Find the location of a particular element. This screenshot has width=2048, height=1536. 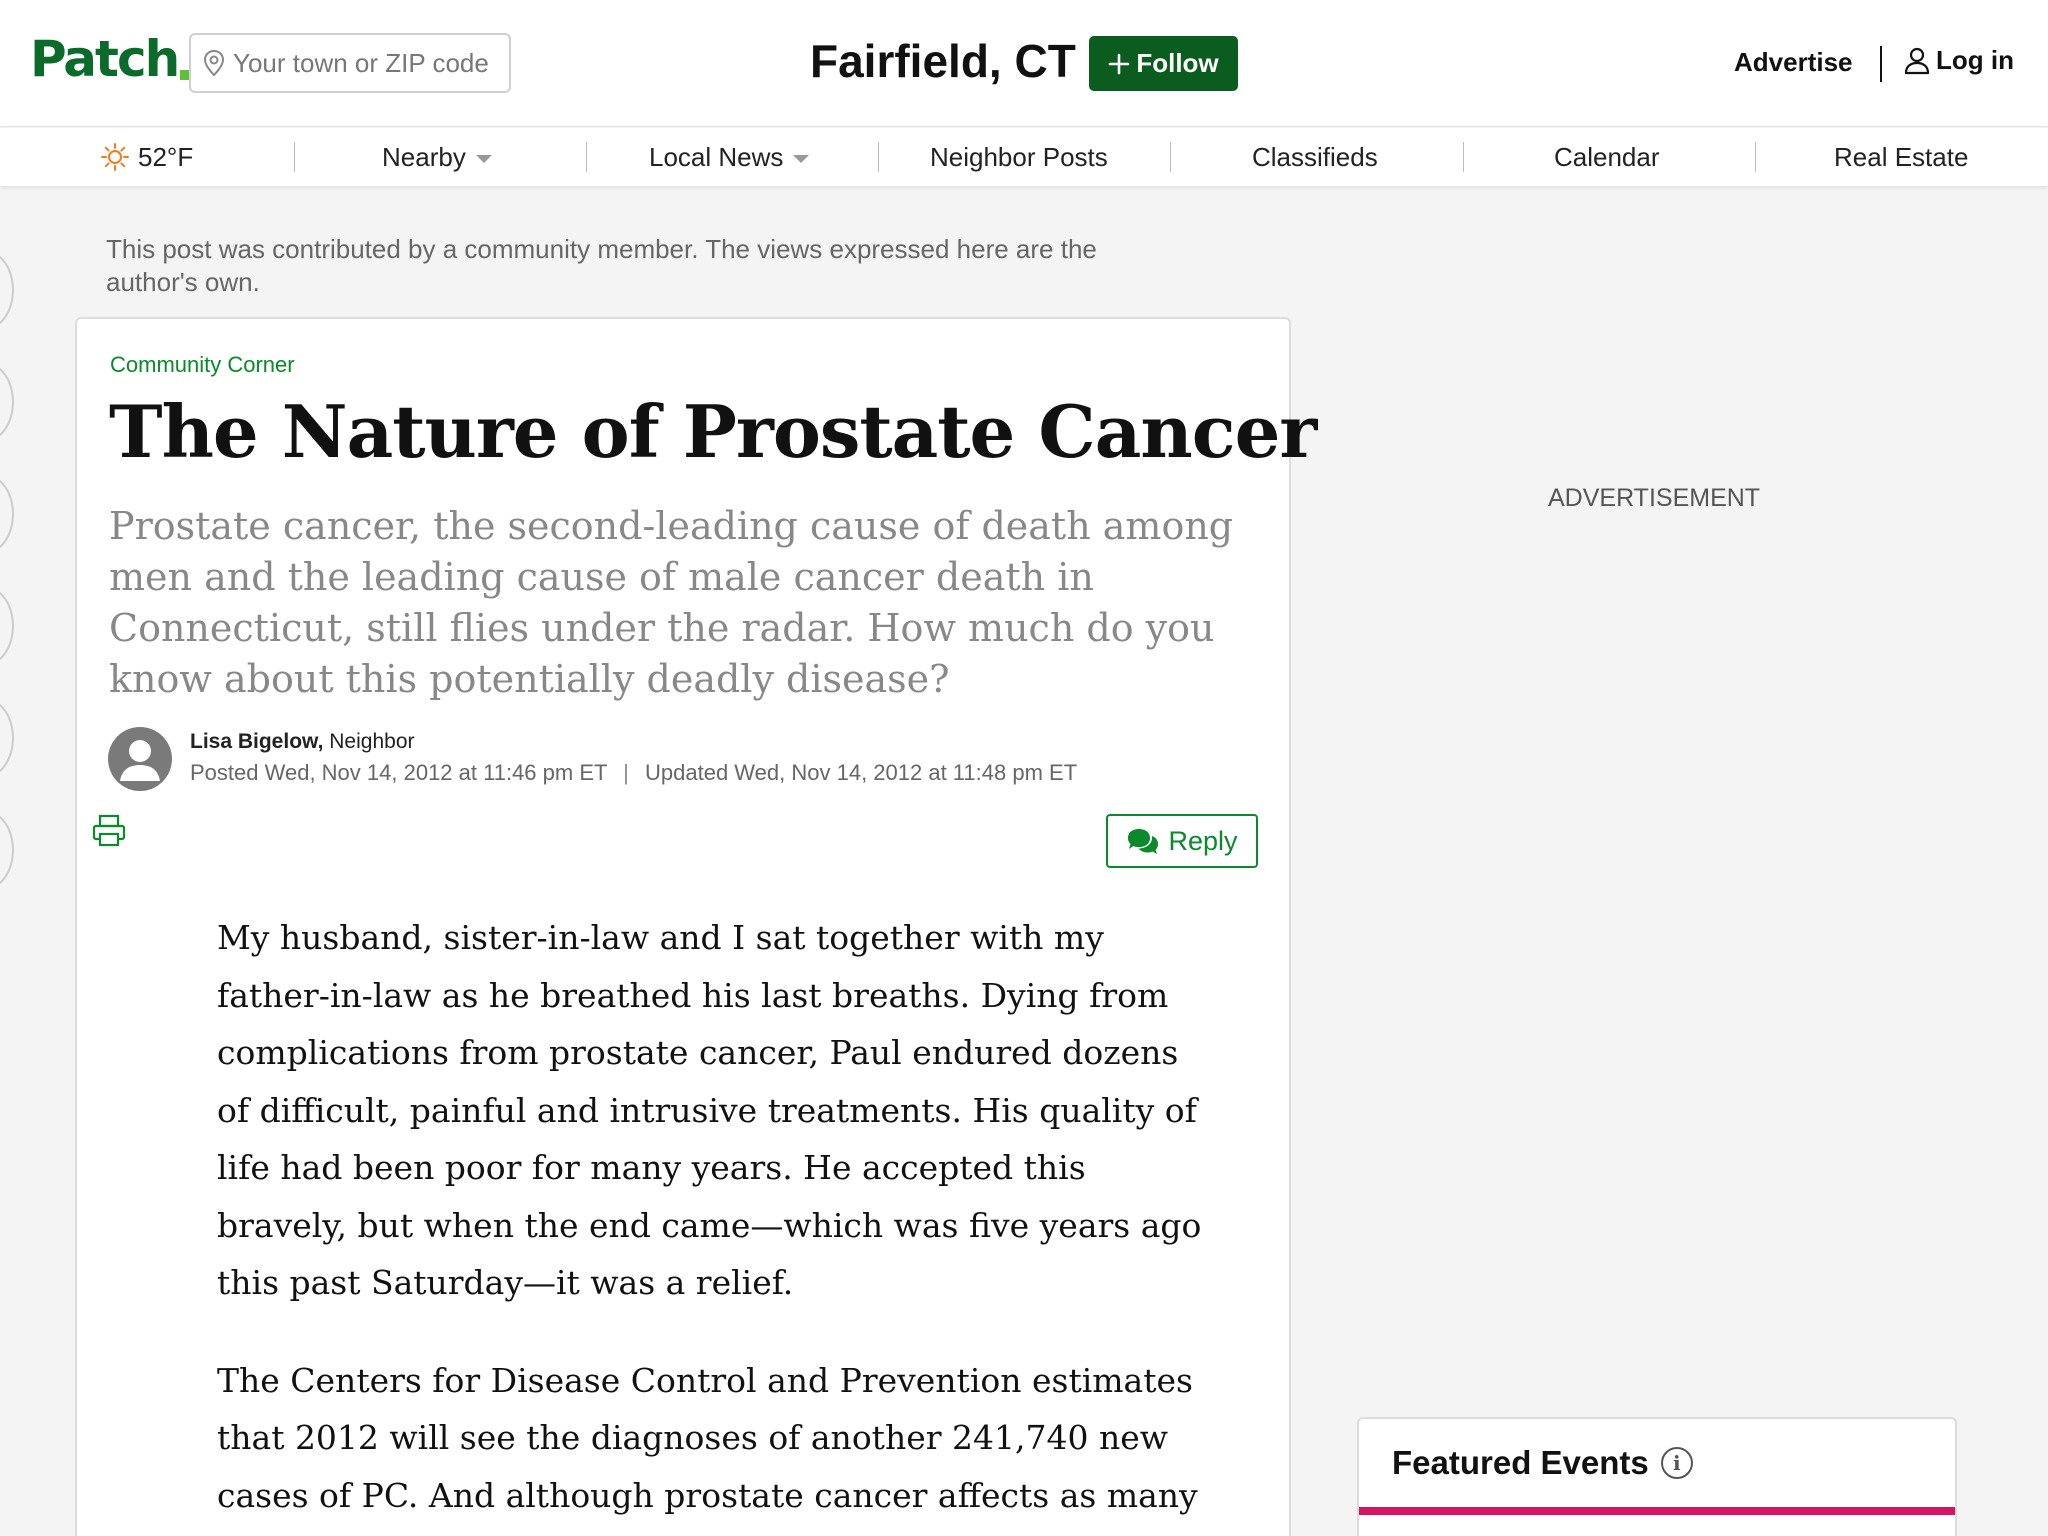

sun-icon is located at coordinates (115, 157).